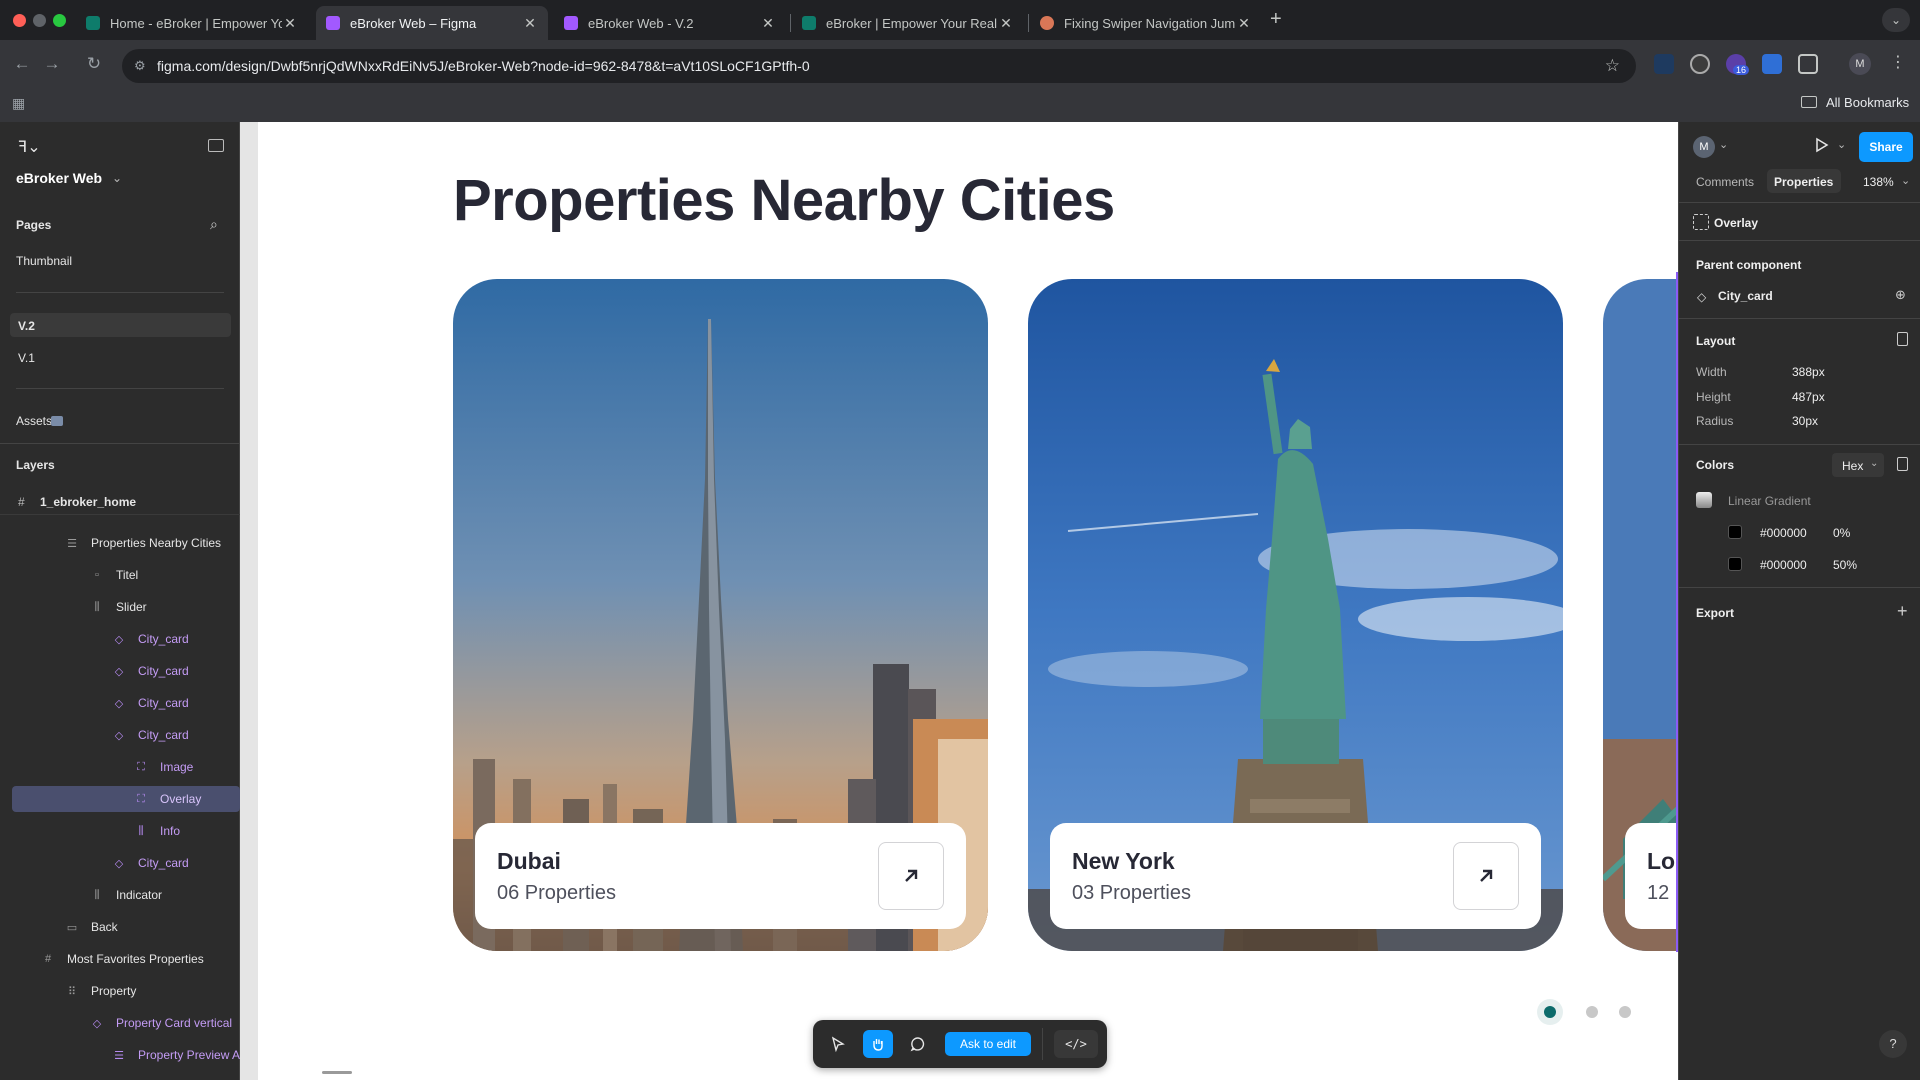 The width and height of the screenshot is (1920, 1080). I want to click on layer-info: ⫼ Info, so click(126, 831).